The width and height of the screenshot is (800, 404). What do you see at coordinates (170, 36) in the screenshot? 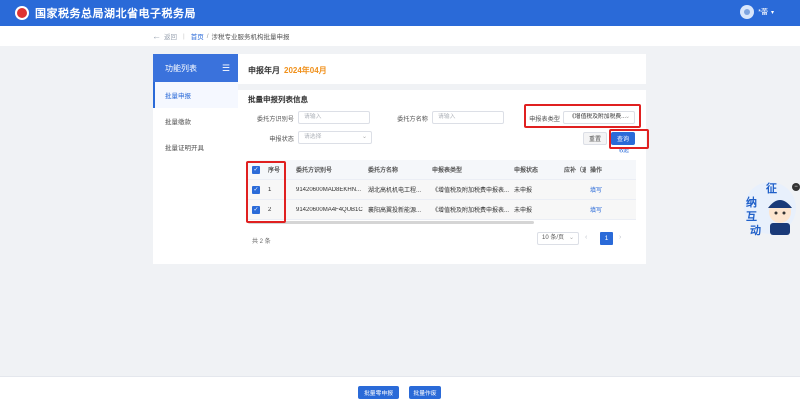
I see `back-label: 返回` at bounding box center [170, 36].